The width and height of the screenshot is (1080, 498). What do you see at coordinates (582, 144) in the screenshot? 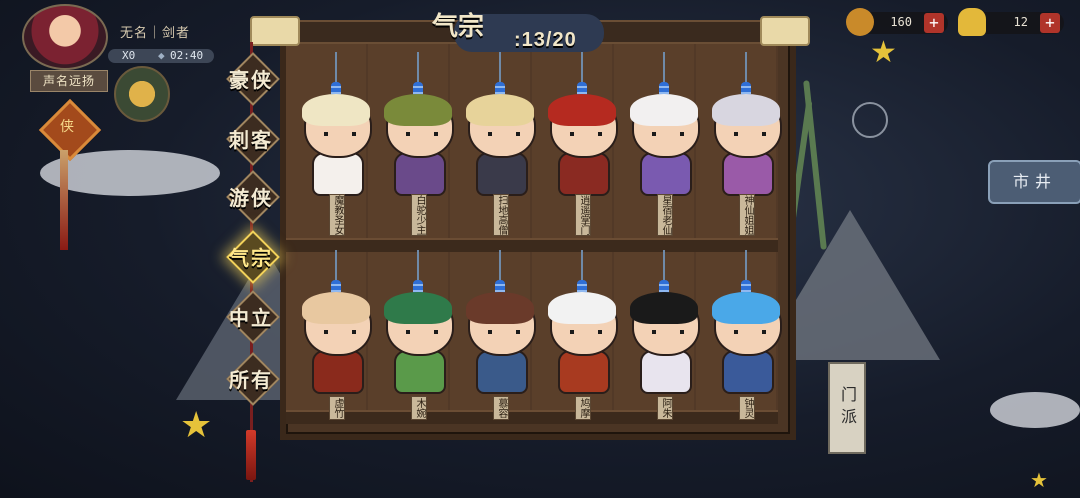
I see `character-figure: 逍遥掌门` at bounding box center [582, 144].